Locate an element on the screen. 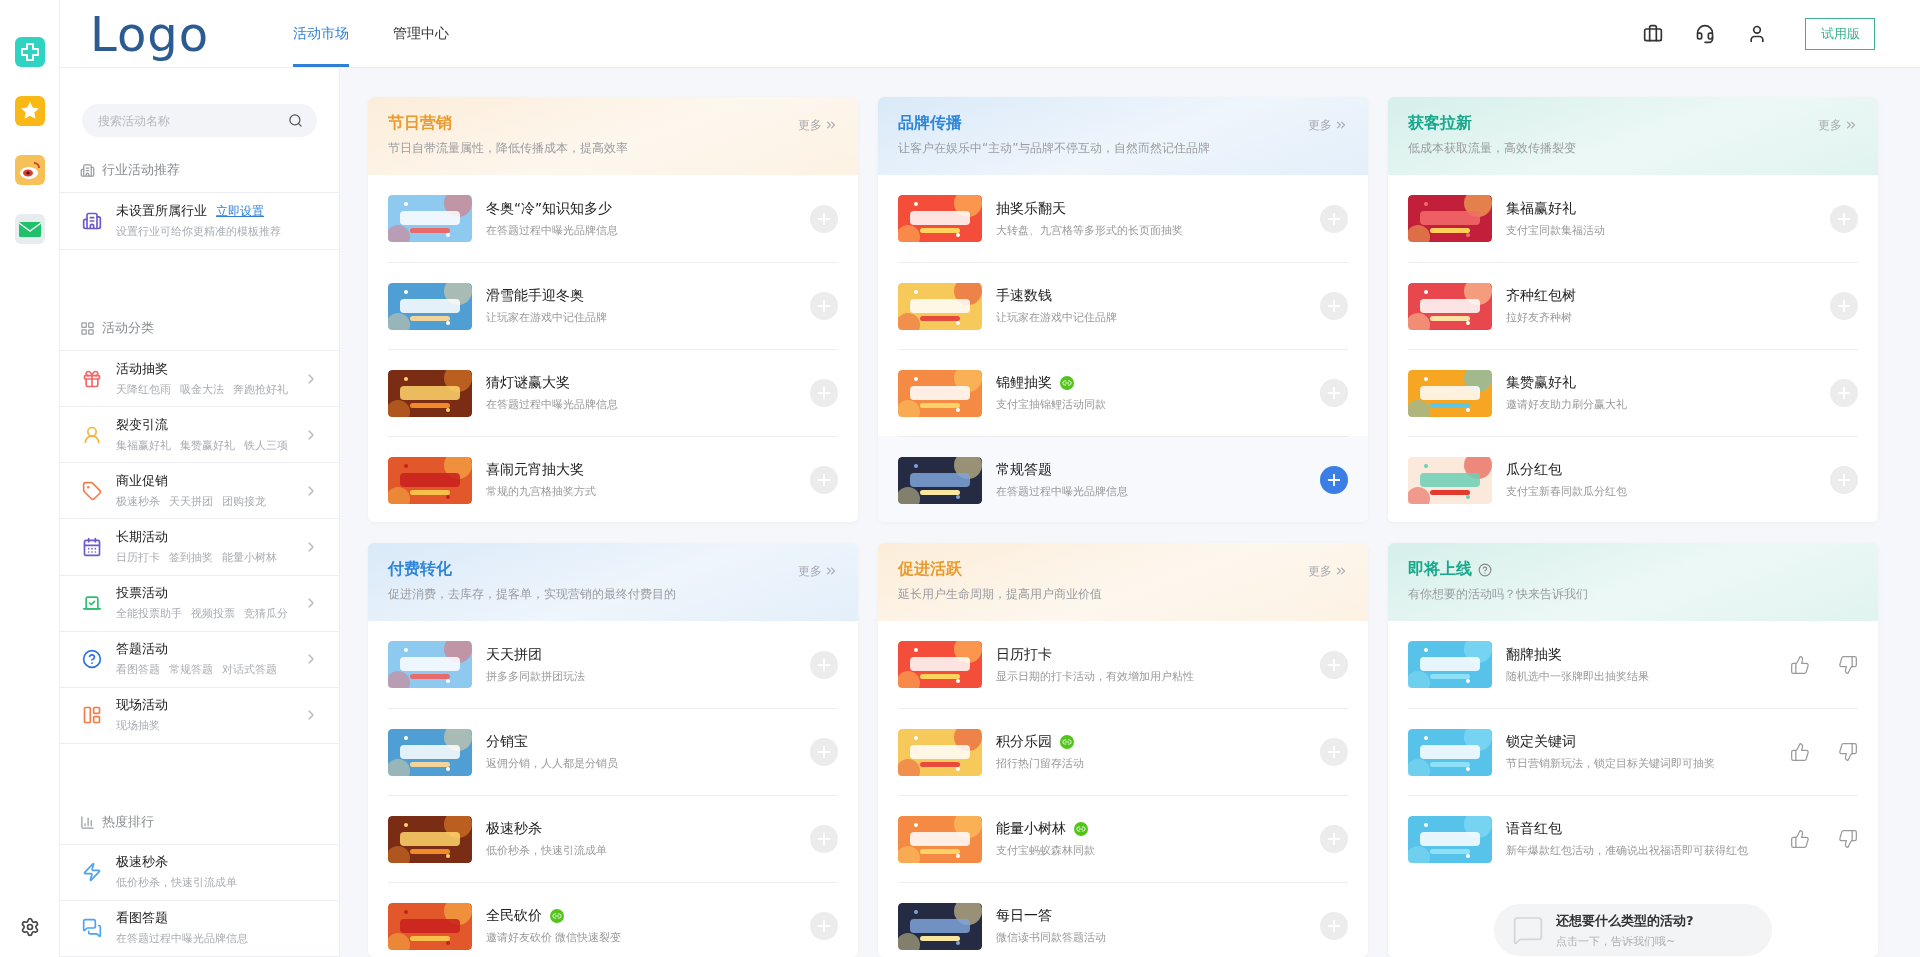 The height and width of the screenshot is (957, 1920). activity-row: 猜灯谜赢大奖 在答题过程中曝光品牌信息 is located at coordinates (613, 392).